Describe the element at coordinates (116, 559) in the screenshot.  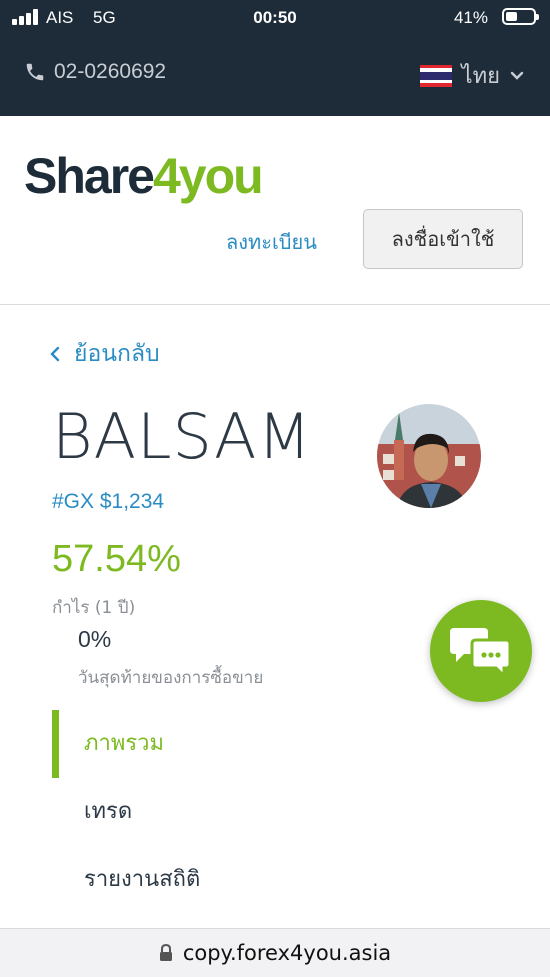
I see `profit-value: 57.54%` at that location.